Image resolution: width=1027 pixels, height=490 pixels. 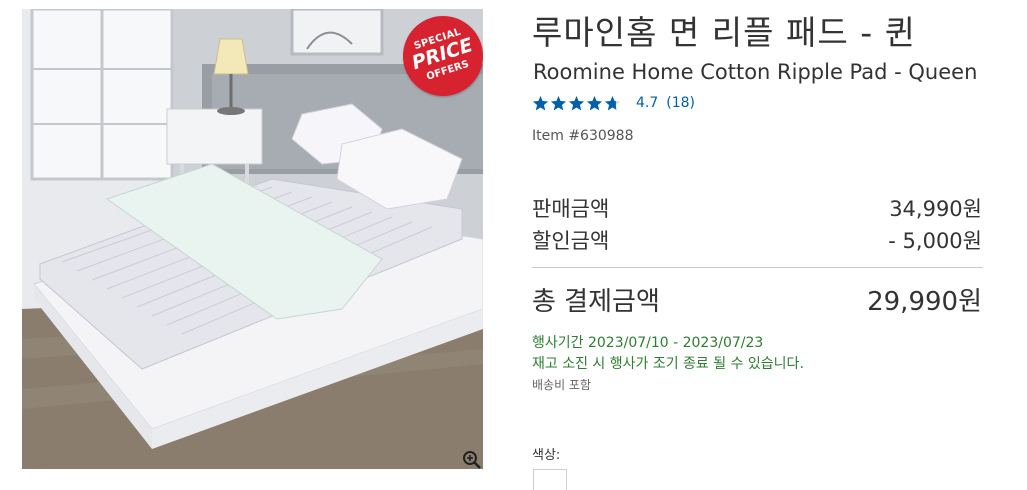 I want to click on total-price-value: 29,990원, so click(x=924, y=302).